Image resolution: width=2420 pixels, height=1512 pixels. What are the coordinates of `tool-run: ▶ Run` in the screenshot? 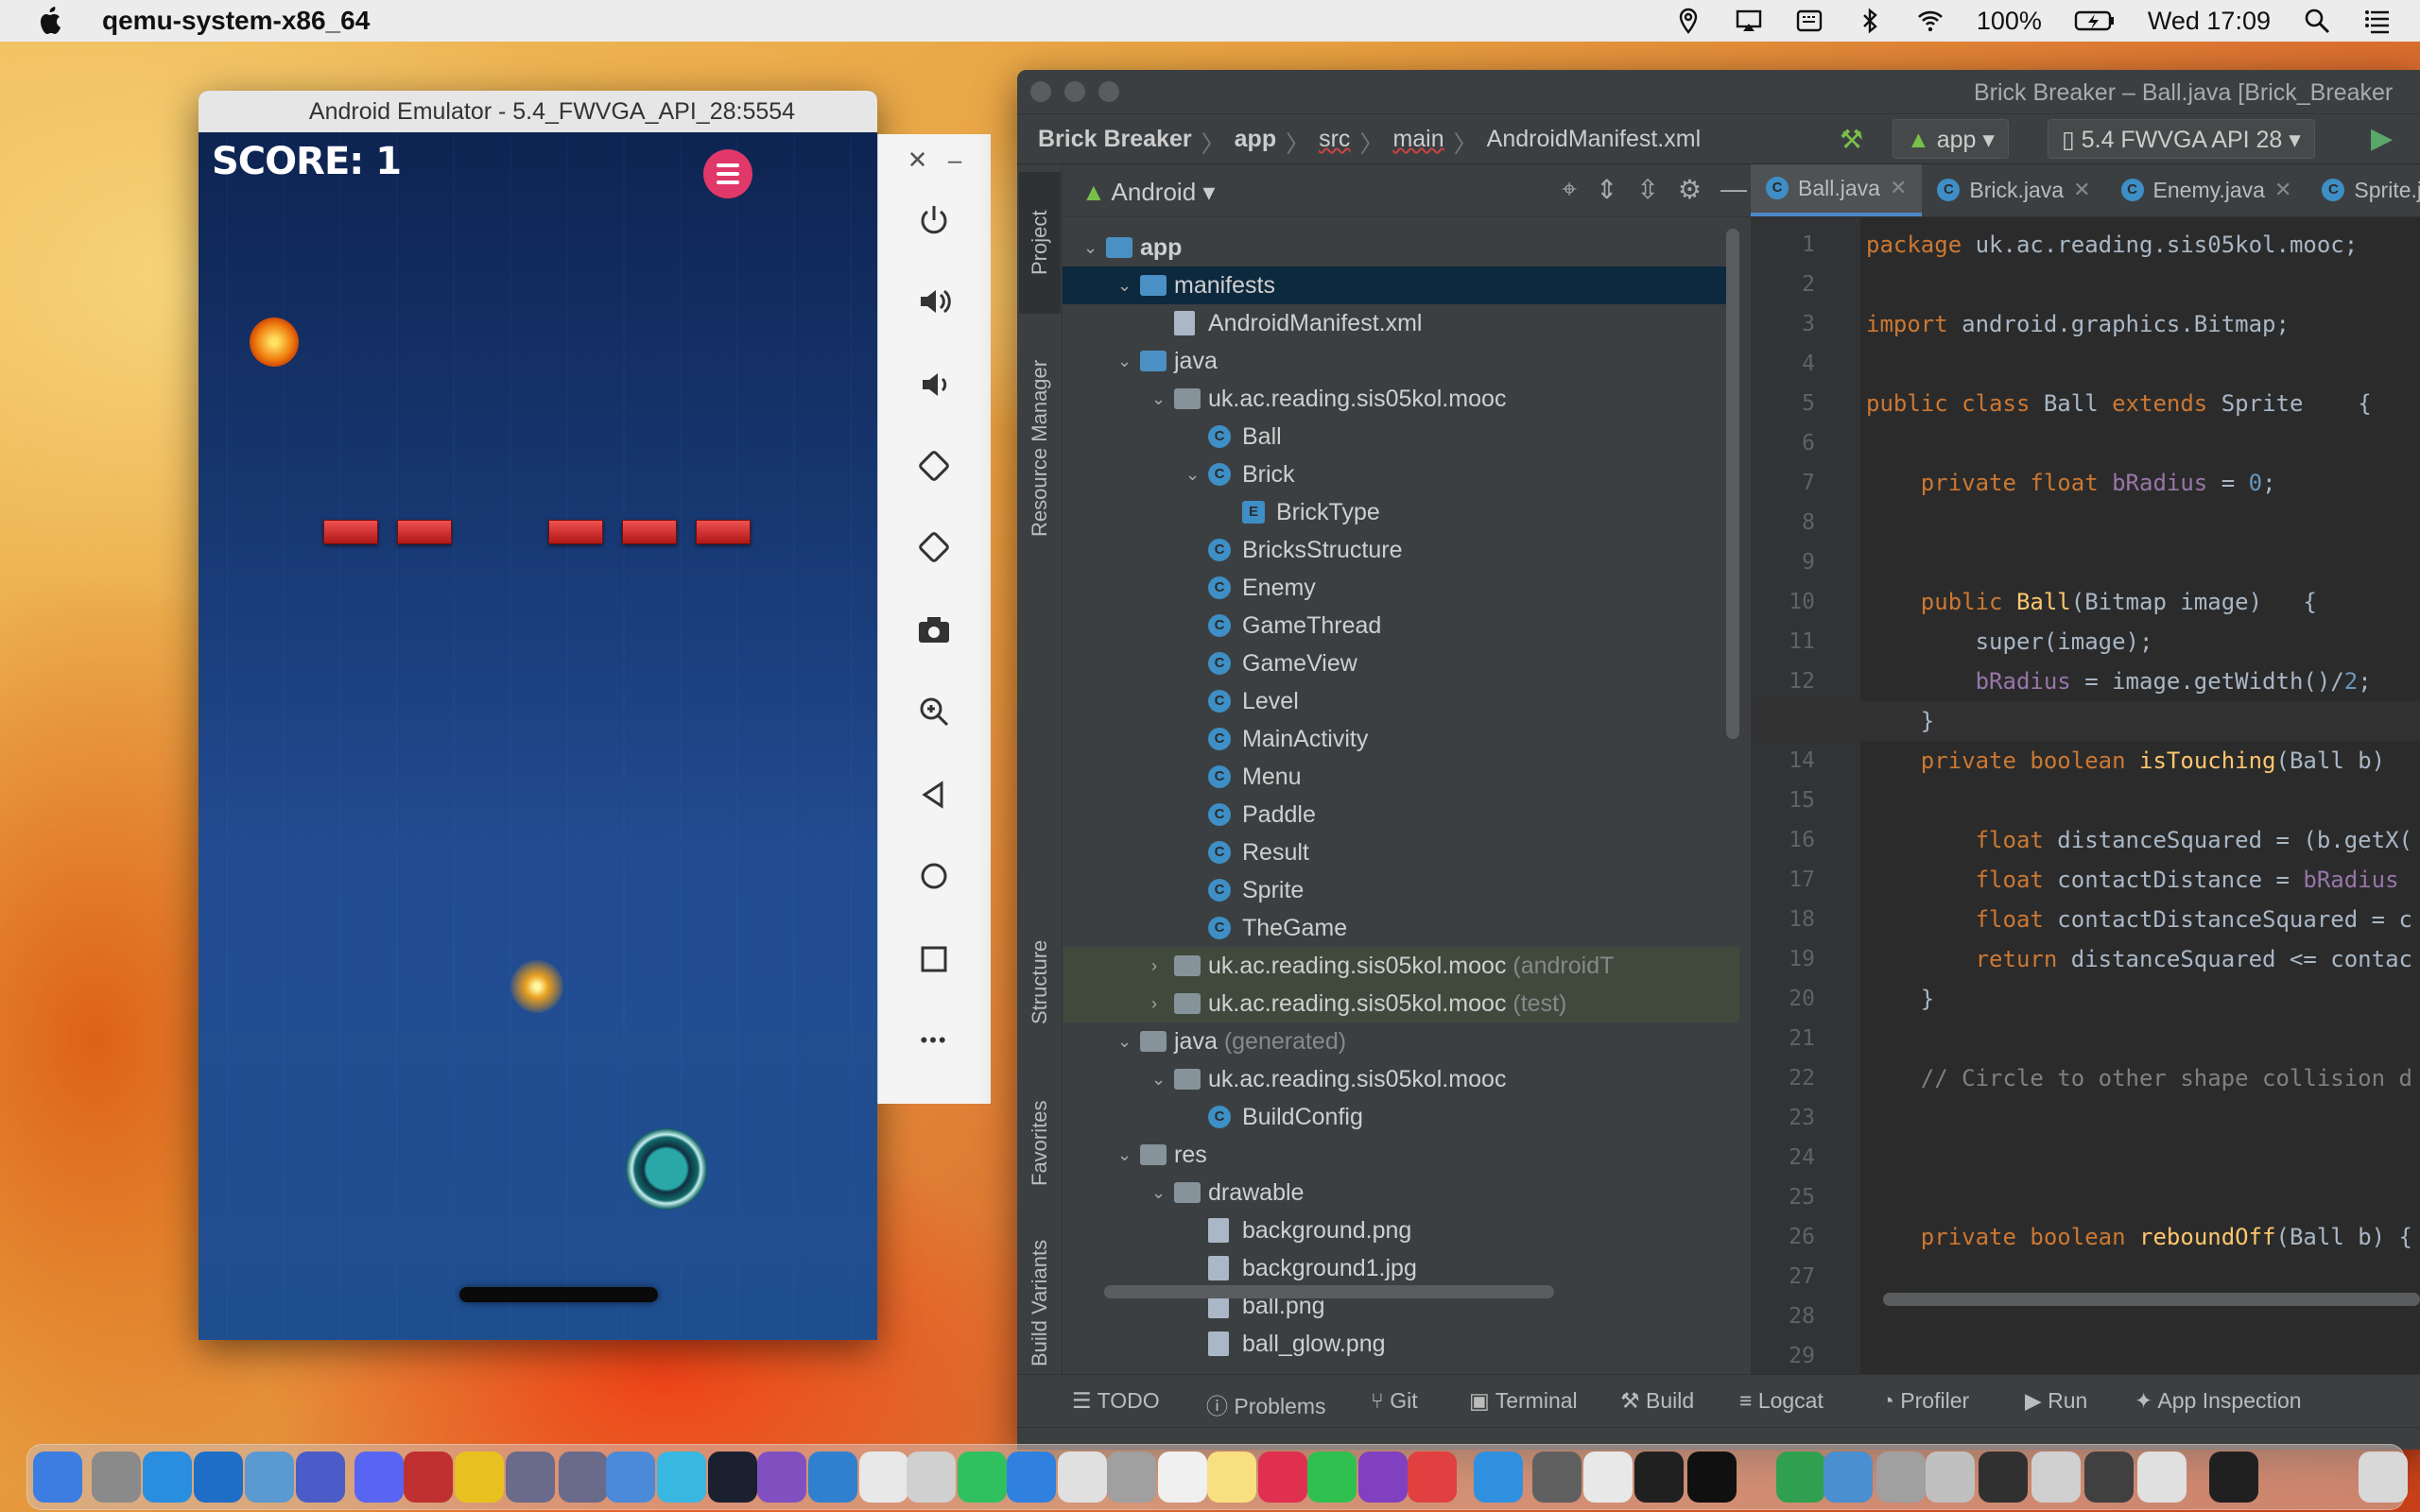 It's located at (2056, 1401).